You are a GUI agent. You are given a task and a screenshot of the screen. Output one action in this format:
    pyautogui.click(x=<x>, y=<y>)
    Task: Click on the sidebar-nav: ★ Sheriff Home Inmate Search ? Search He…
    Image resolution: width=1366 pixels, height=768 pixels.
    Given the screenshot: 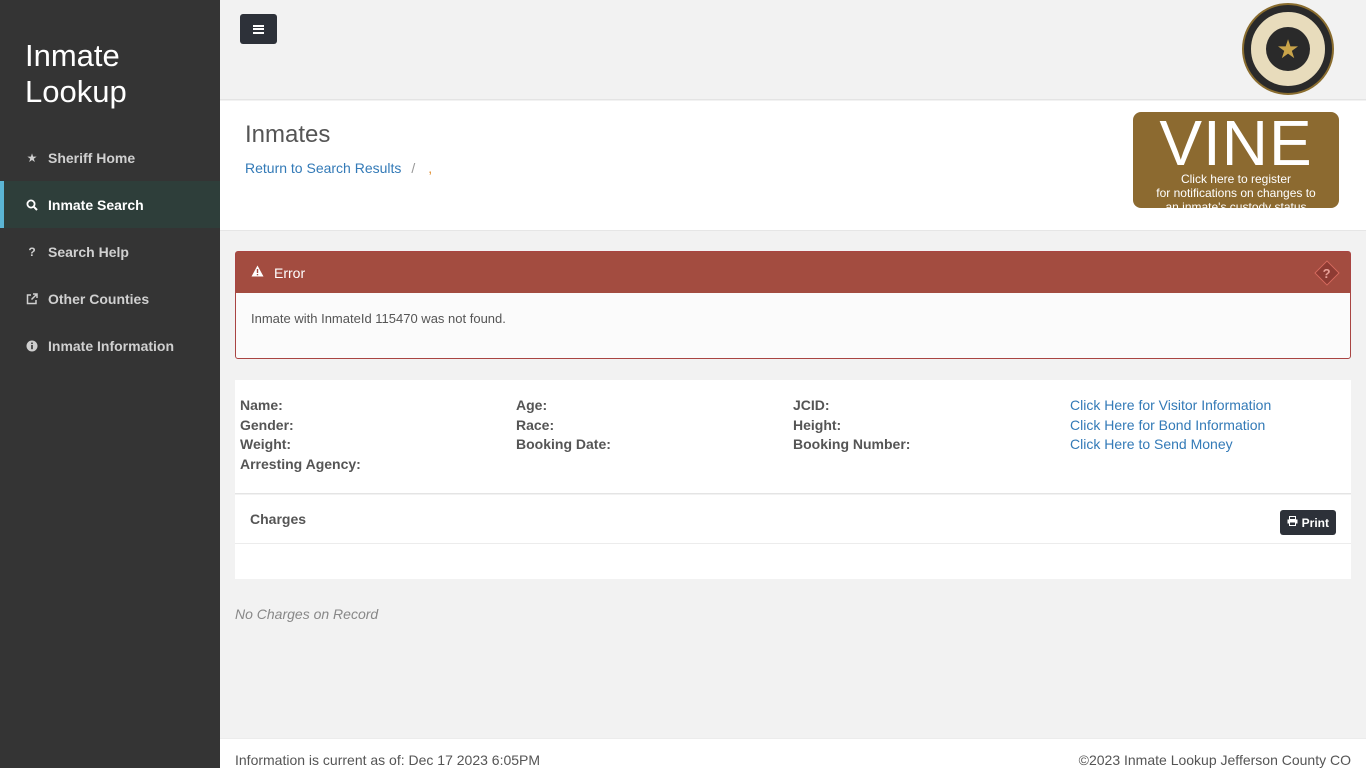 What is the action you would take?
    pyautogui.click(x=110, y=251)
    